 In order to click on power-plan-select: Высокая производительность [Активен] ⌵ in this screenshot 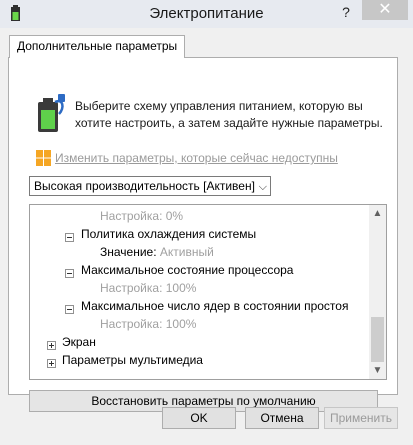, I will do `click(150, 186)`.